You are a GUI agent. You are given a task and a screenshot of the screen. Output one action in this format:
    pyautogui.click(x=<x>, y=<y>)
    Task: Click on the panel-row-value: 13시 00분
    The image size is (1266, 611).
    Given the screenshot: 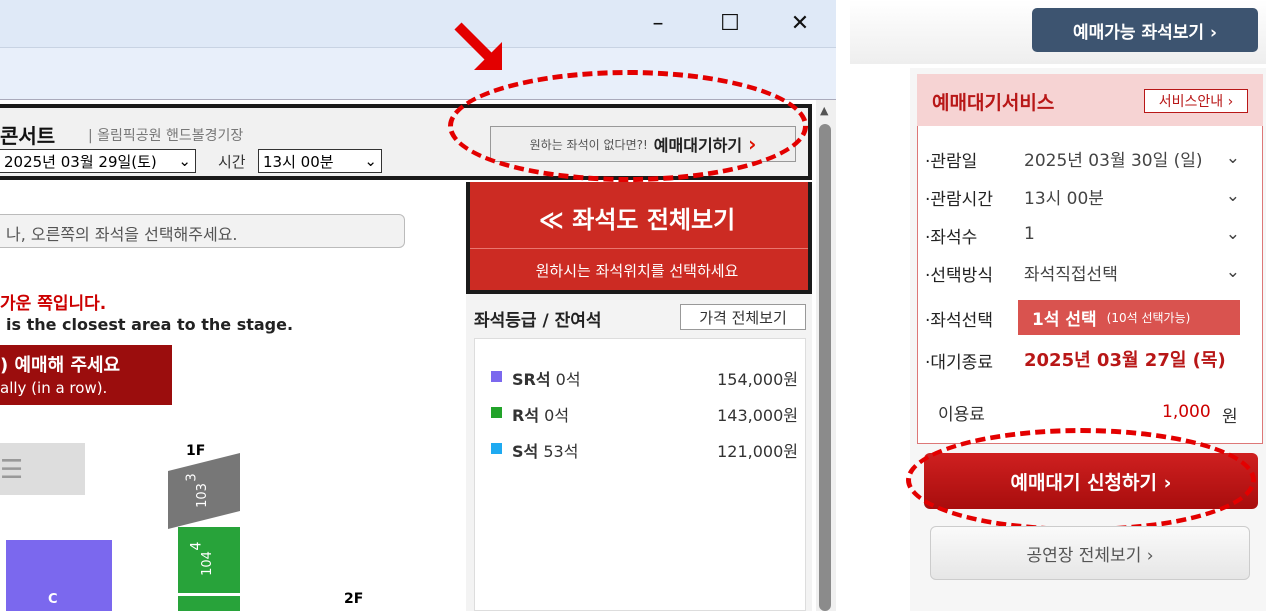 What is the action you would take?
    pyautogui.click(x=1064, y=198)
    